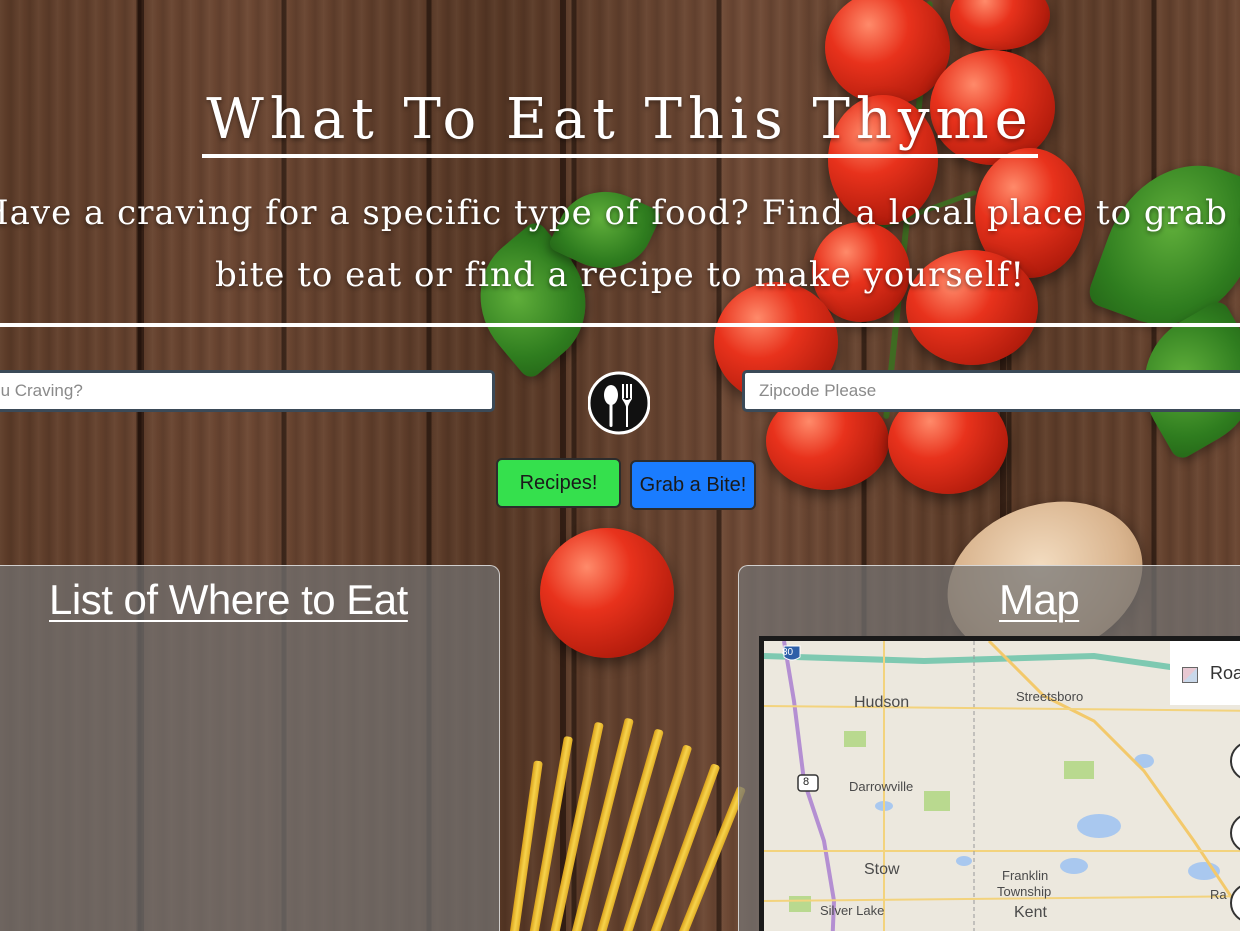 The height and width of the screenshot is (931, 1240). Describe the element at coordinates (1218, 894) in the screenshot. I see `map-place-label: Ra` at that location.